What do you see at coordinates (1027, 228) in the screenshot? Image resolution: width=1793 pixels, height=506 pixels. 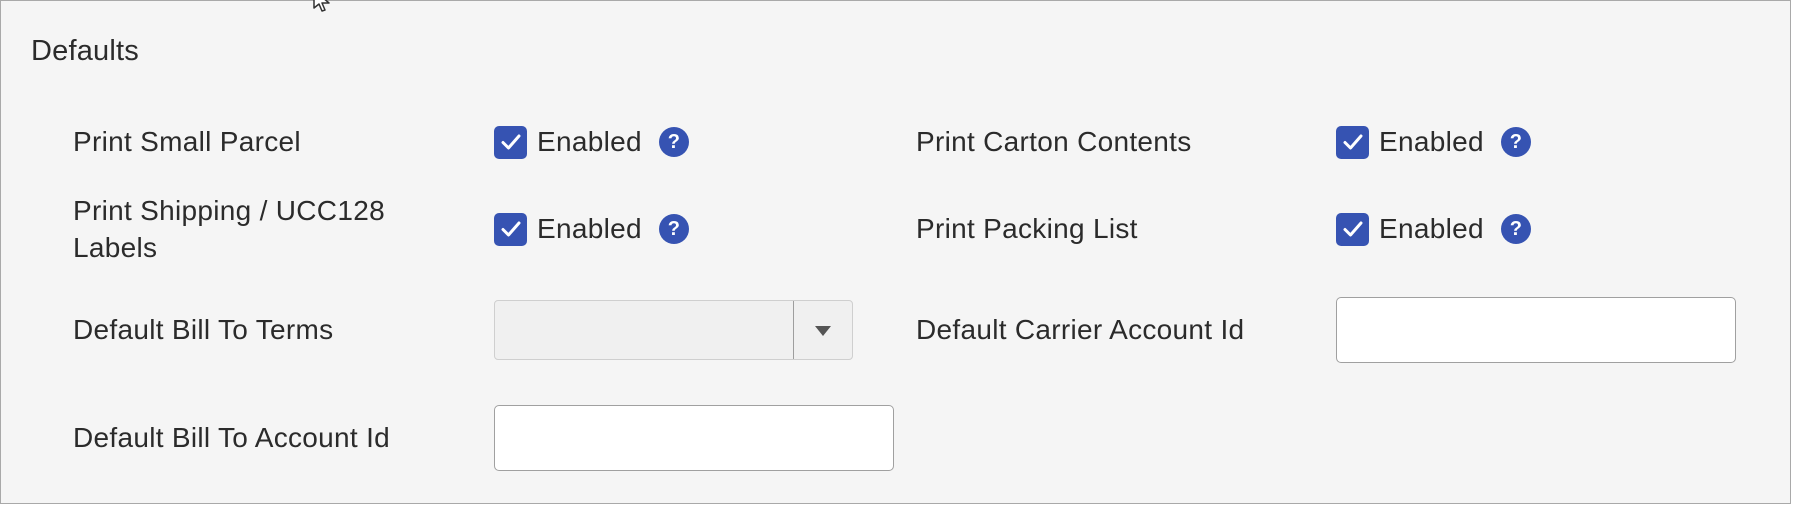 I see `print-packing-list-label: Print Packing List` at bounding box center [1027, 228].